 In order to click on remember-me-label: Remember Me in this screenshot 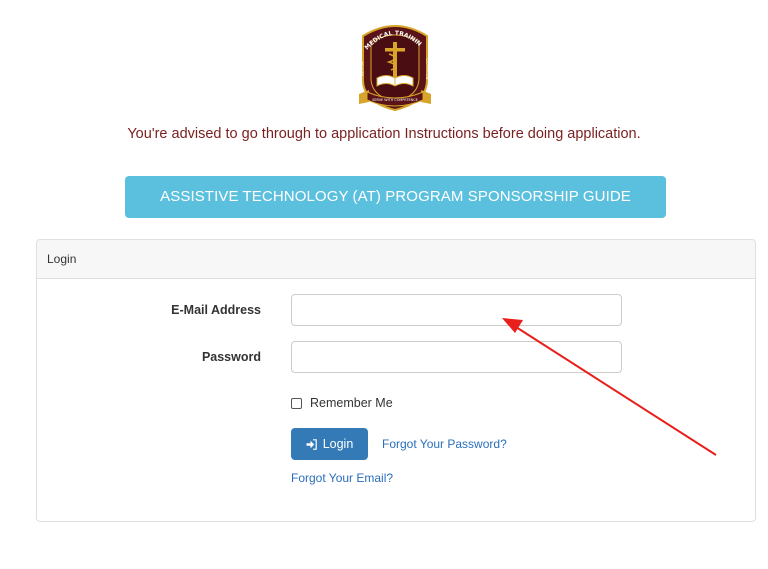, I will do `click(351, 403)`.